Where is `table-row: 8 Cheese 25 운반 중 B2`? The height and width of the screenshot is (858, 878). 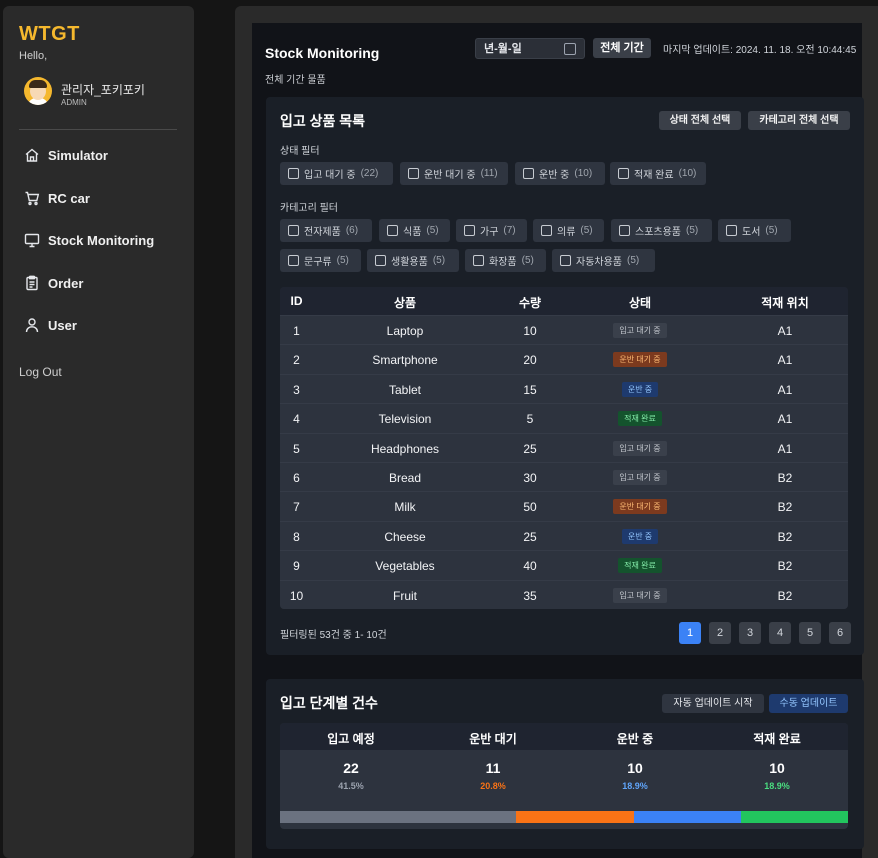
table-row: 8 Cheese 25 운반 중 B2 is located at coordinates (564, 535).